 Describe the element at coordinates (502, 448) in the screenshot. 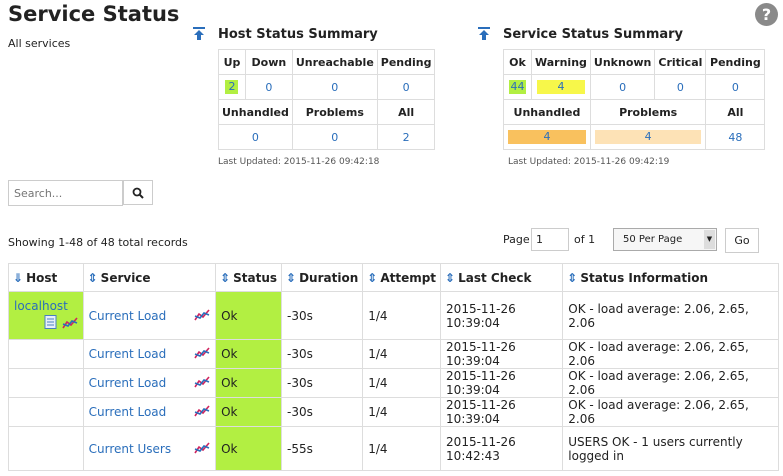

I see `last-check-cell: 2015-11-26 10:42:43` at that location.